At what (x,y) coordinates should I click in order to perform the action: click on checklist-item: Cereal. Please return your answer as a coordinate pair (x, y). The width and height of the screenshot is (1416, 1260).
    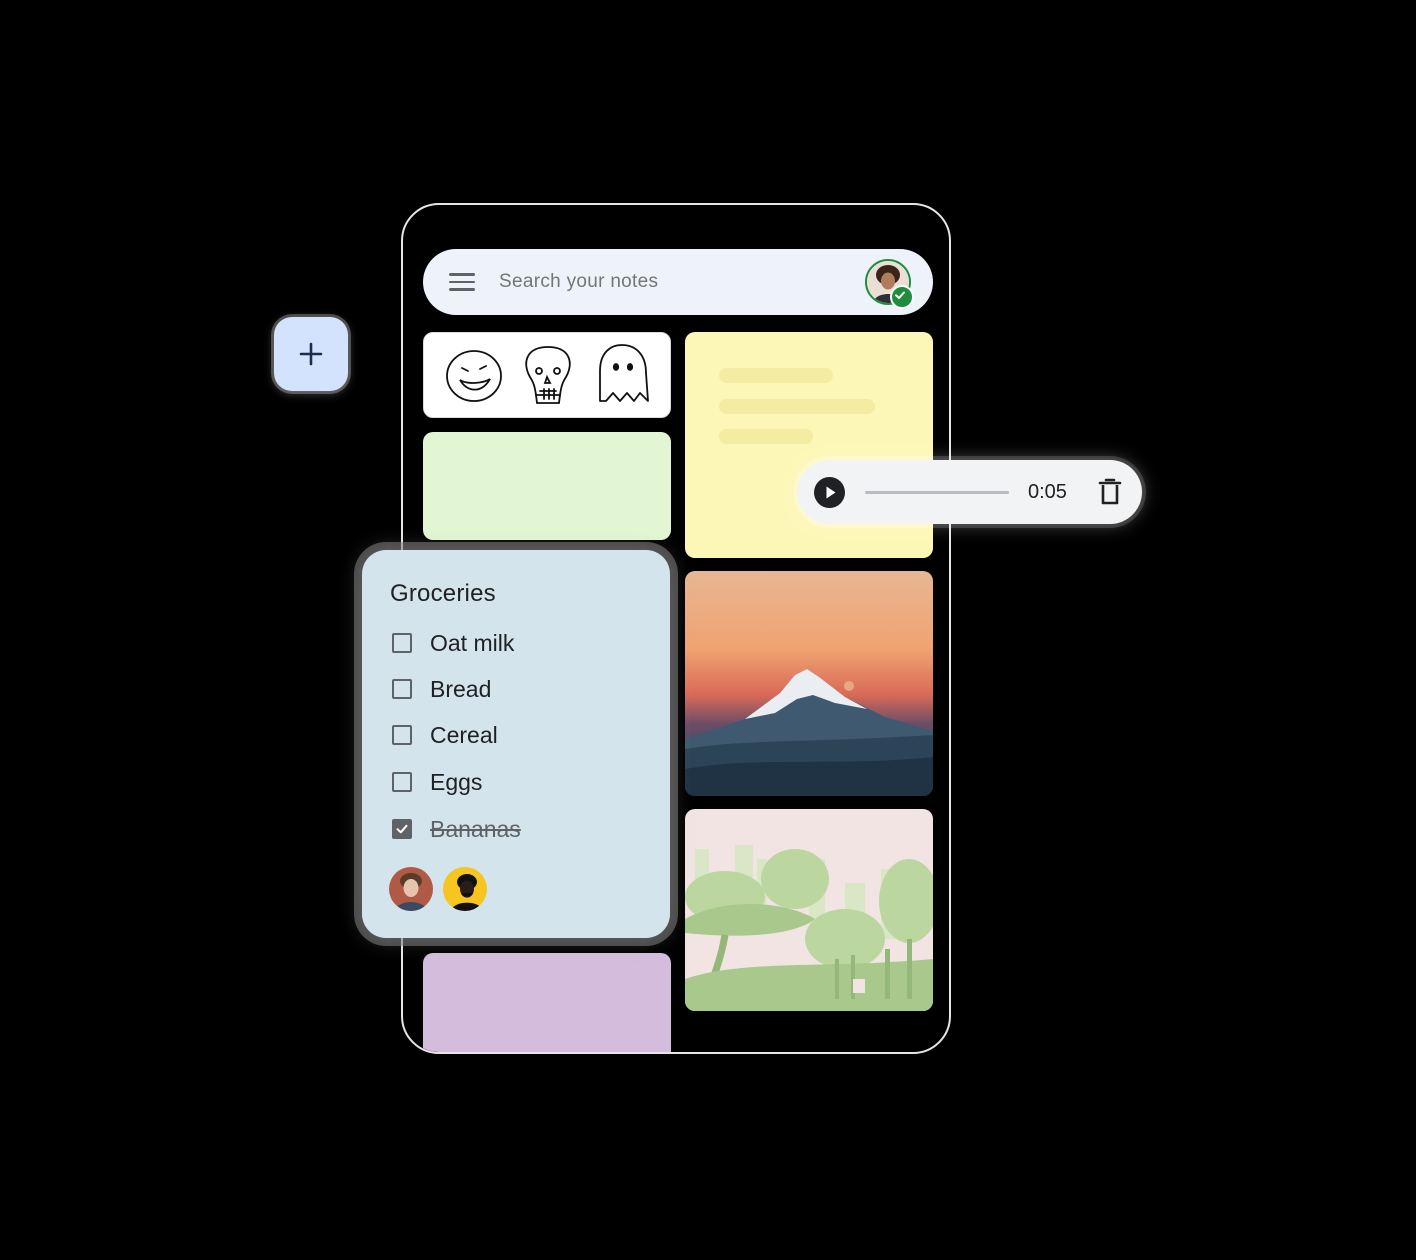
    Looking at the image, I should click on (522, 735).